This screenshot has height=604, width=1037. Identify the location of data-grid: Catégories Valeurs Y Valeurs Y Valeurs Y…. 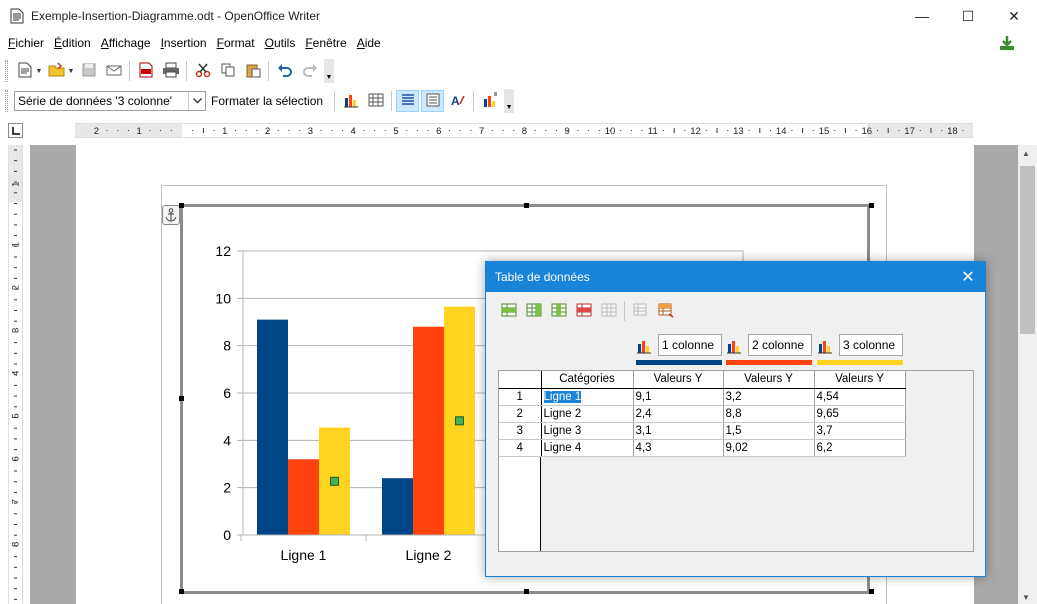
(736, 461).